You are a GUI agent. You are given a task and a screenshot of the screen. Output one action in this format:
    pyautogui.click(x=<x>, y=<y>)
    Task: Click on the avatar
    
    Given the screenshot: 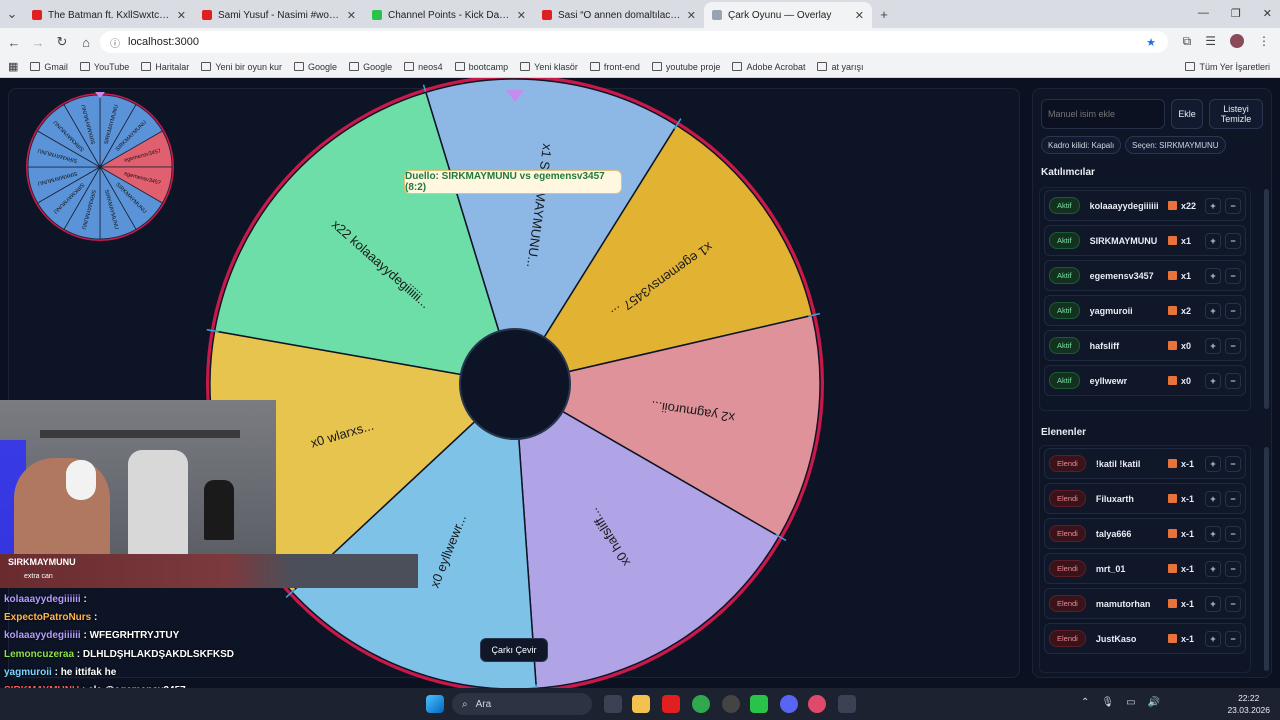 What is the action you would take?
    pyautogui.click(x=1237, y=41)
    